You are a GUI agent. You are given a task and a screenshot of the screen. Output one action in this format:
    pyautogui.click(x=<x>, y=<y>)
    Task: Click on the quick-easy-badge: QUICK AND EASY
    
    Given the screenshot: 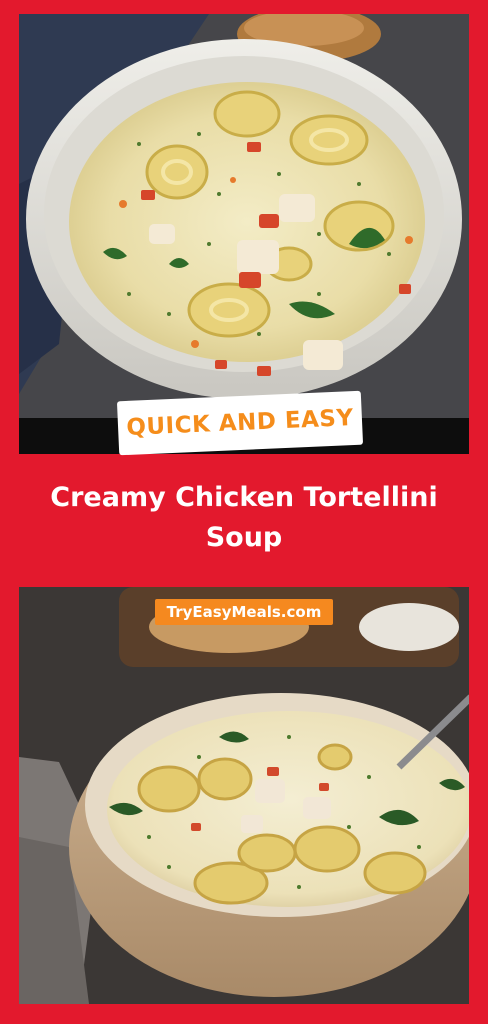 What is the action you would take?
    pyautogui.click(x=240, y=423)
    